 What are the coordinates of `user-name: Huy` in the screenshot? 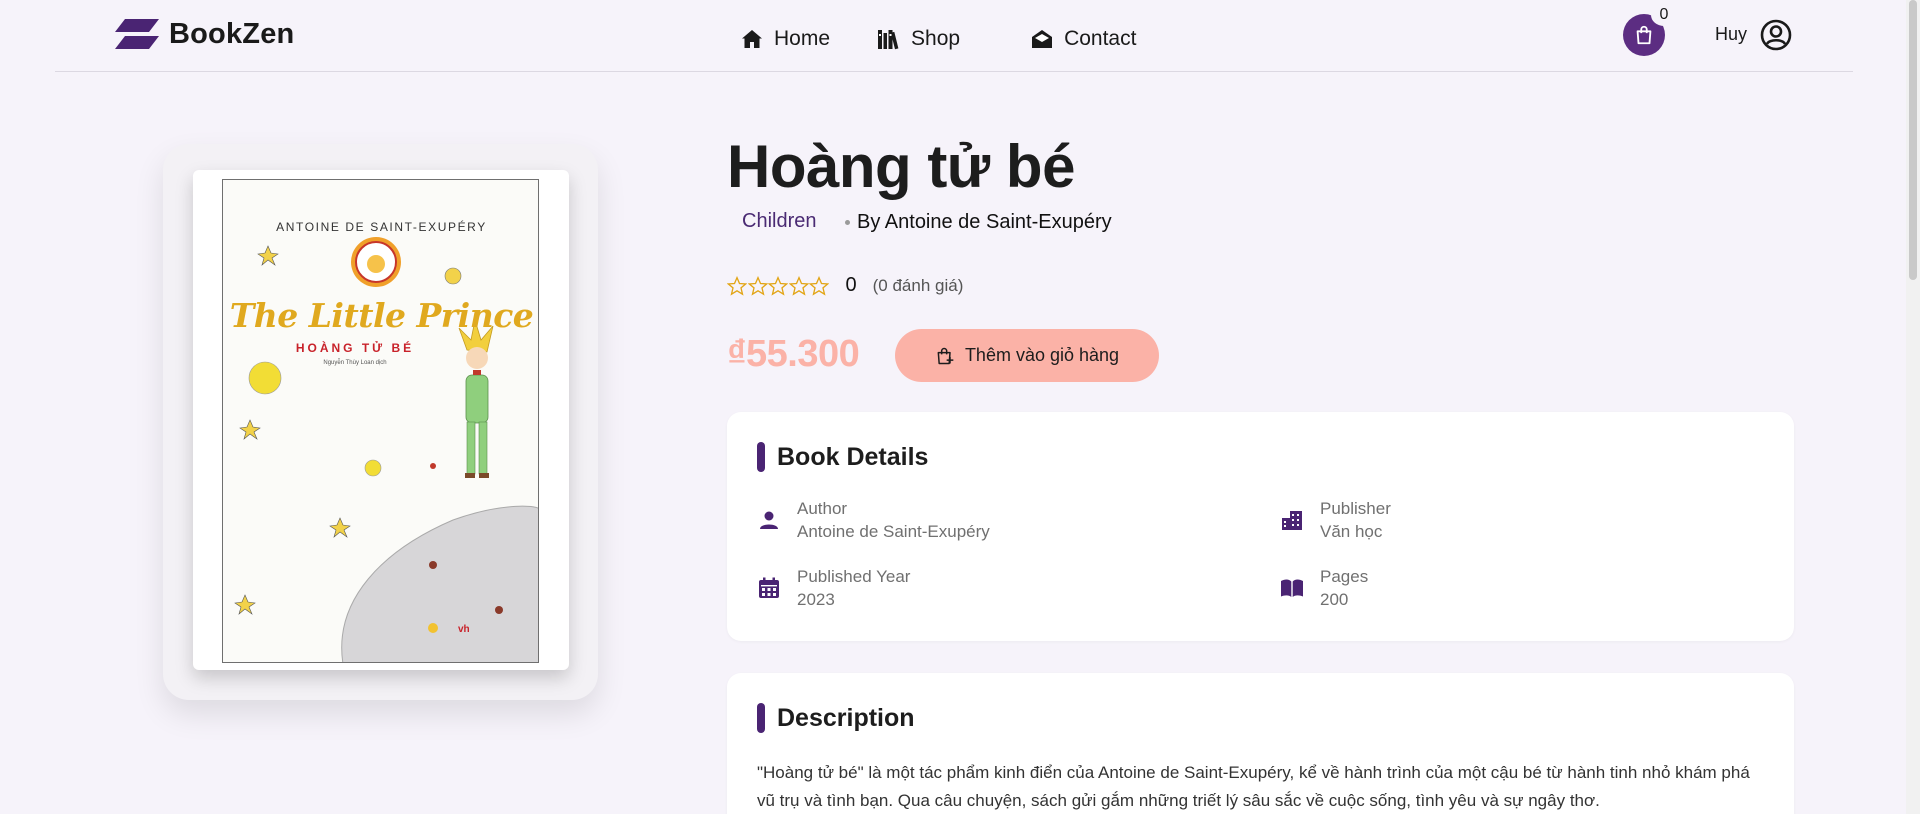 It's located at (1731, 34).